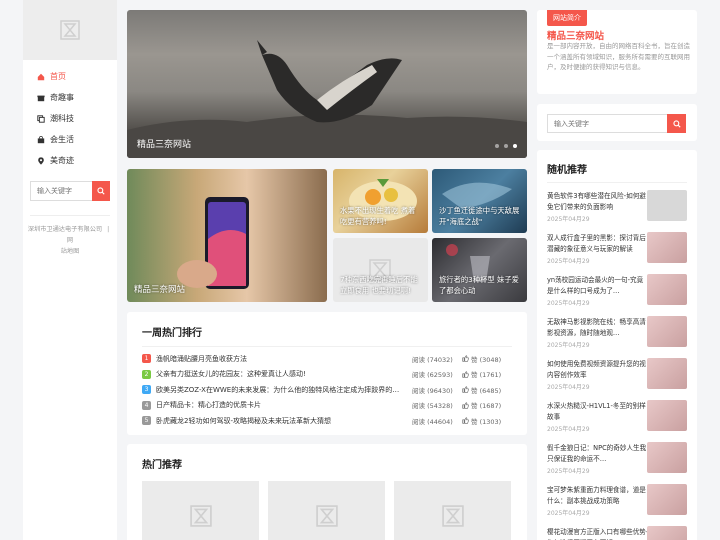 The height and width of the screenshot is (540, 720). Describe the element at coordinates (70, 97) in the screenshot. I see `sidebar-item-1: 奇趣事` at that location.